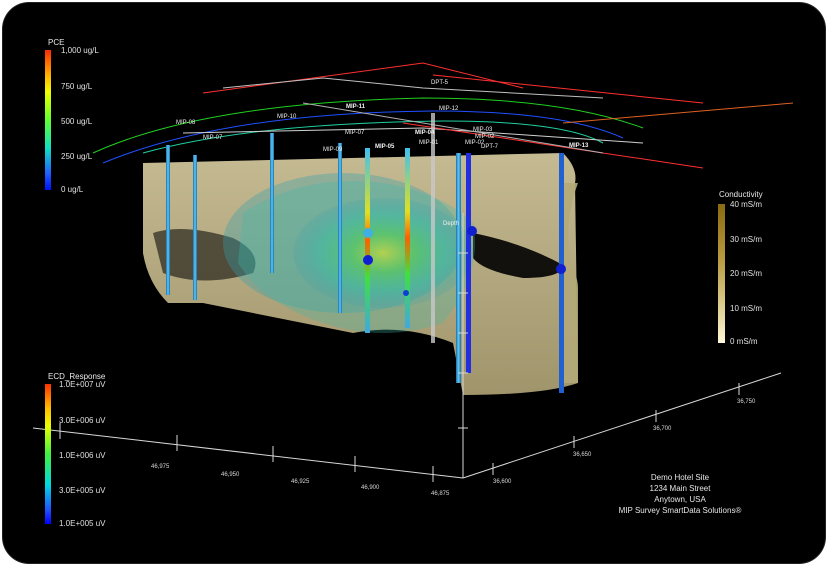 The width and height of the screenshot is (830, 568). Describe the element at coordinates (72, 189) in the screenshot. I see `pce-legend-label: 0 ug/L` at that location.